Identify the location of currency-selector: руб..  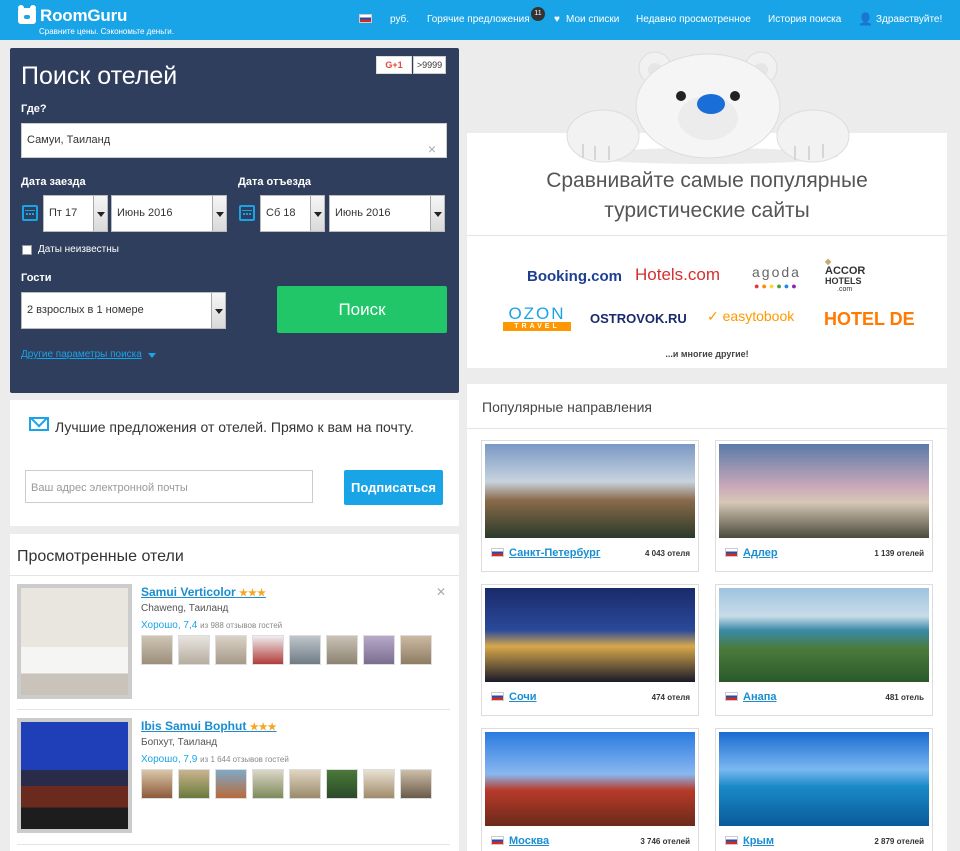
(399, 19).